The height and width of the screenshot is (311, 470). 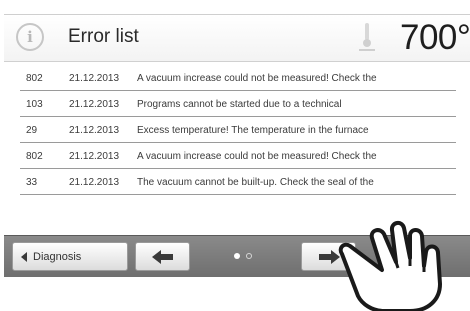 What do you see at coordinates (237, 256) in the screenshot?
I see `page-dot-active` at bounding box center [237, 256].